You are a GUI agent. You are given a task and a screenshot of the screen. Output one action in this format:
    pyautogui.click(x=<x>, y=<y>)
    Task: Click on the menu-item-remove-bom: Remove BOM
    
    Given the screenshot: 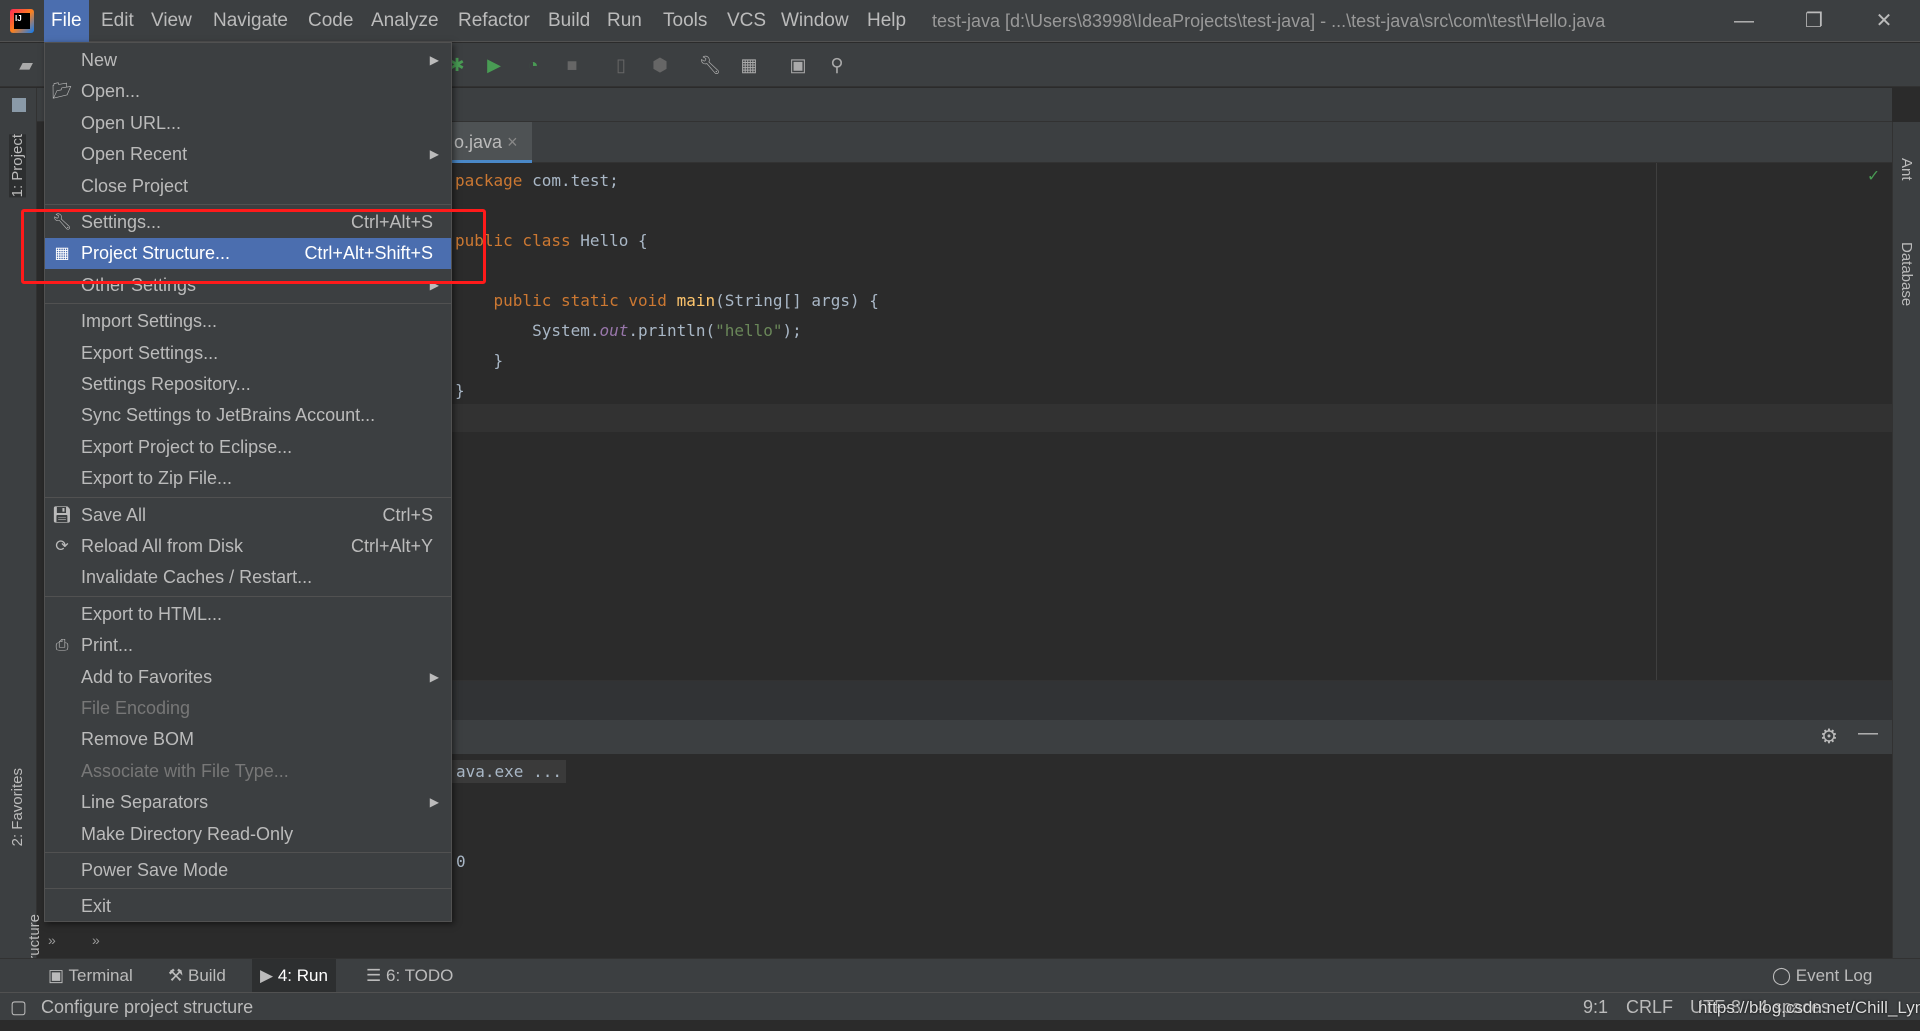 What is the action you would take?
    pyautogui.click(x=248, y=739)
    